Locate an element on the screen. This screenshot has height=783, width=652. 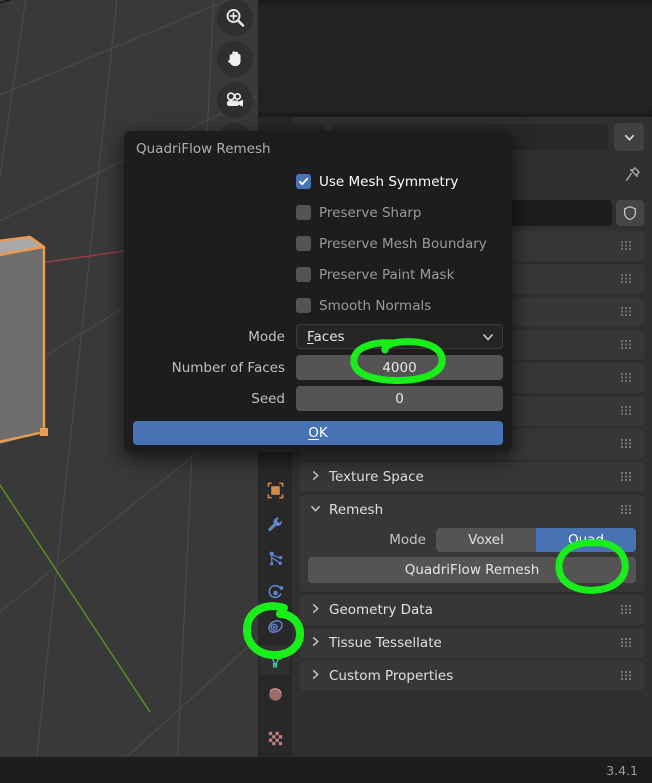
checkbox-label: Preserve Paint Mask is located at coordinates (387, 274).